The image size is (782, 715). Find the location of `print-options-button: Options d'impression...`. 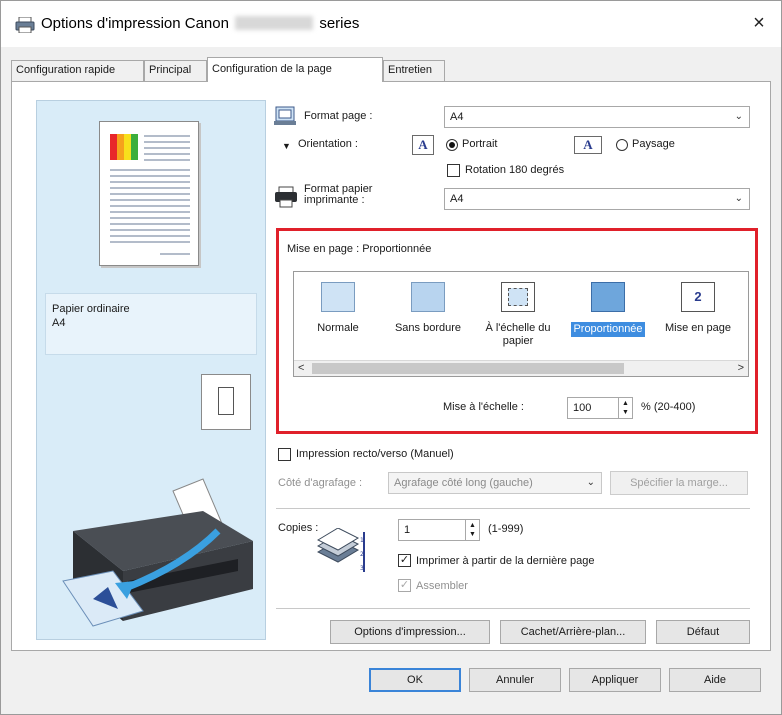

print-options-button: Options d'impression... is located at coordinates (410, 632).